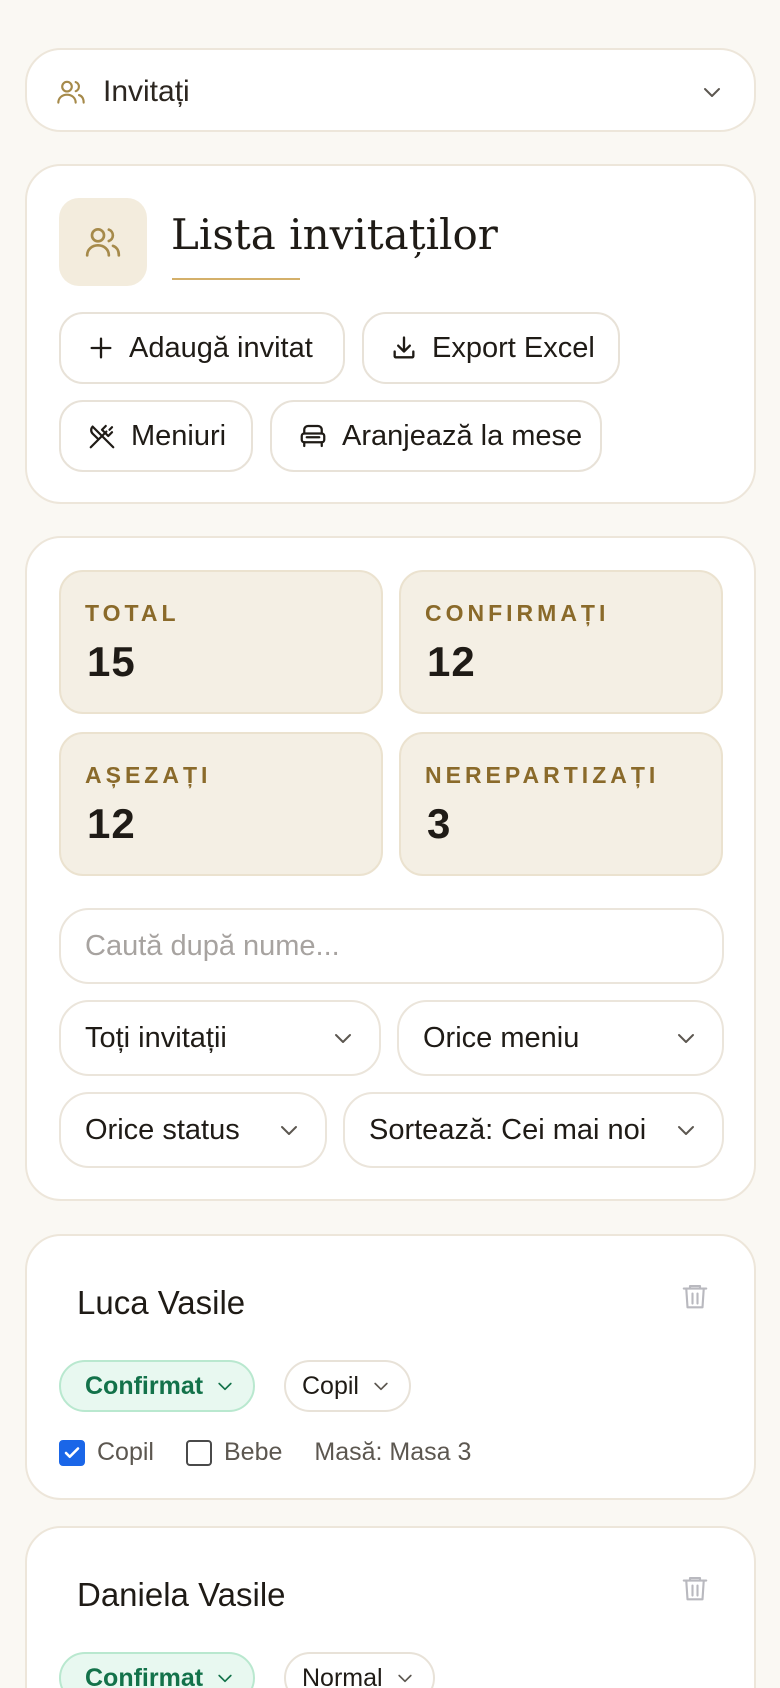 The width and height of the screenshot is (780, 1688). I want to click on stat-confirmed: CONFIRMAȚI 12, so click(561, 642).